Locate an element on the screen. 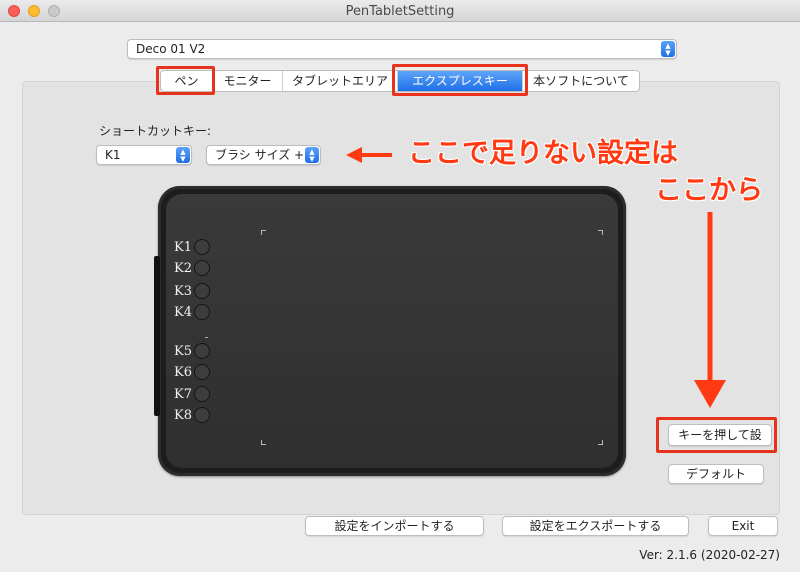  import-settings-button: 設定をインポートする is located at coordinates (394, 526).